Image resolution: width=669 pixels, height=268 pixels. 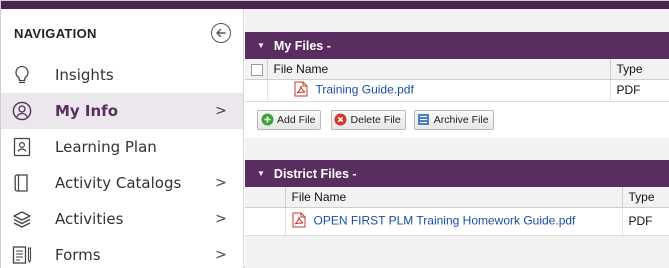 What do you see at coordinates (265, 221) in the screenshot?
I see `row-blank-cell` at bounding box center [265, 221].